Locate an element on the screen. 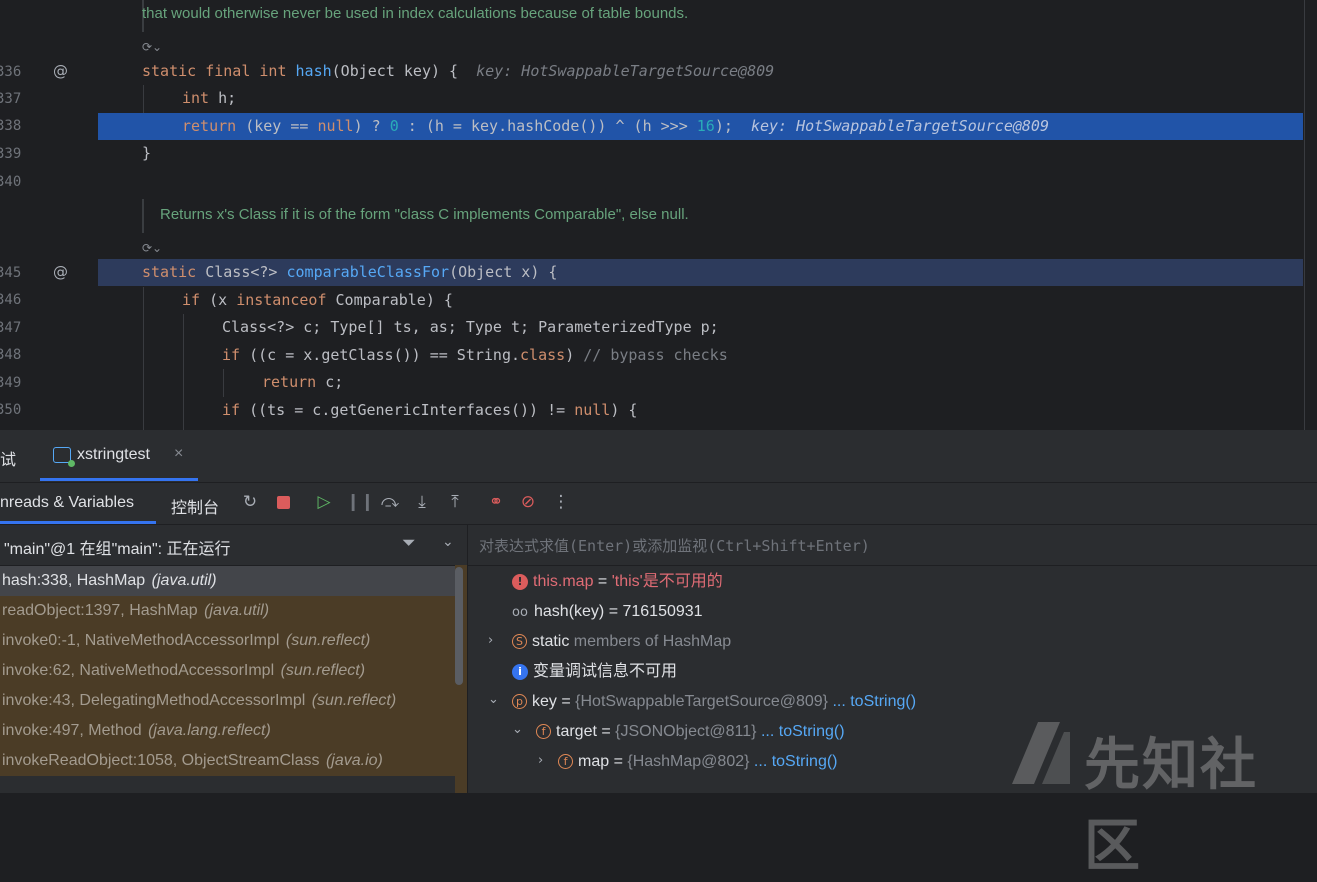 The height and width of the screenshot is (882, 1317). step-out-icon: ⤒ is located at coordinates (455, 502).